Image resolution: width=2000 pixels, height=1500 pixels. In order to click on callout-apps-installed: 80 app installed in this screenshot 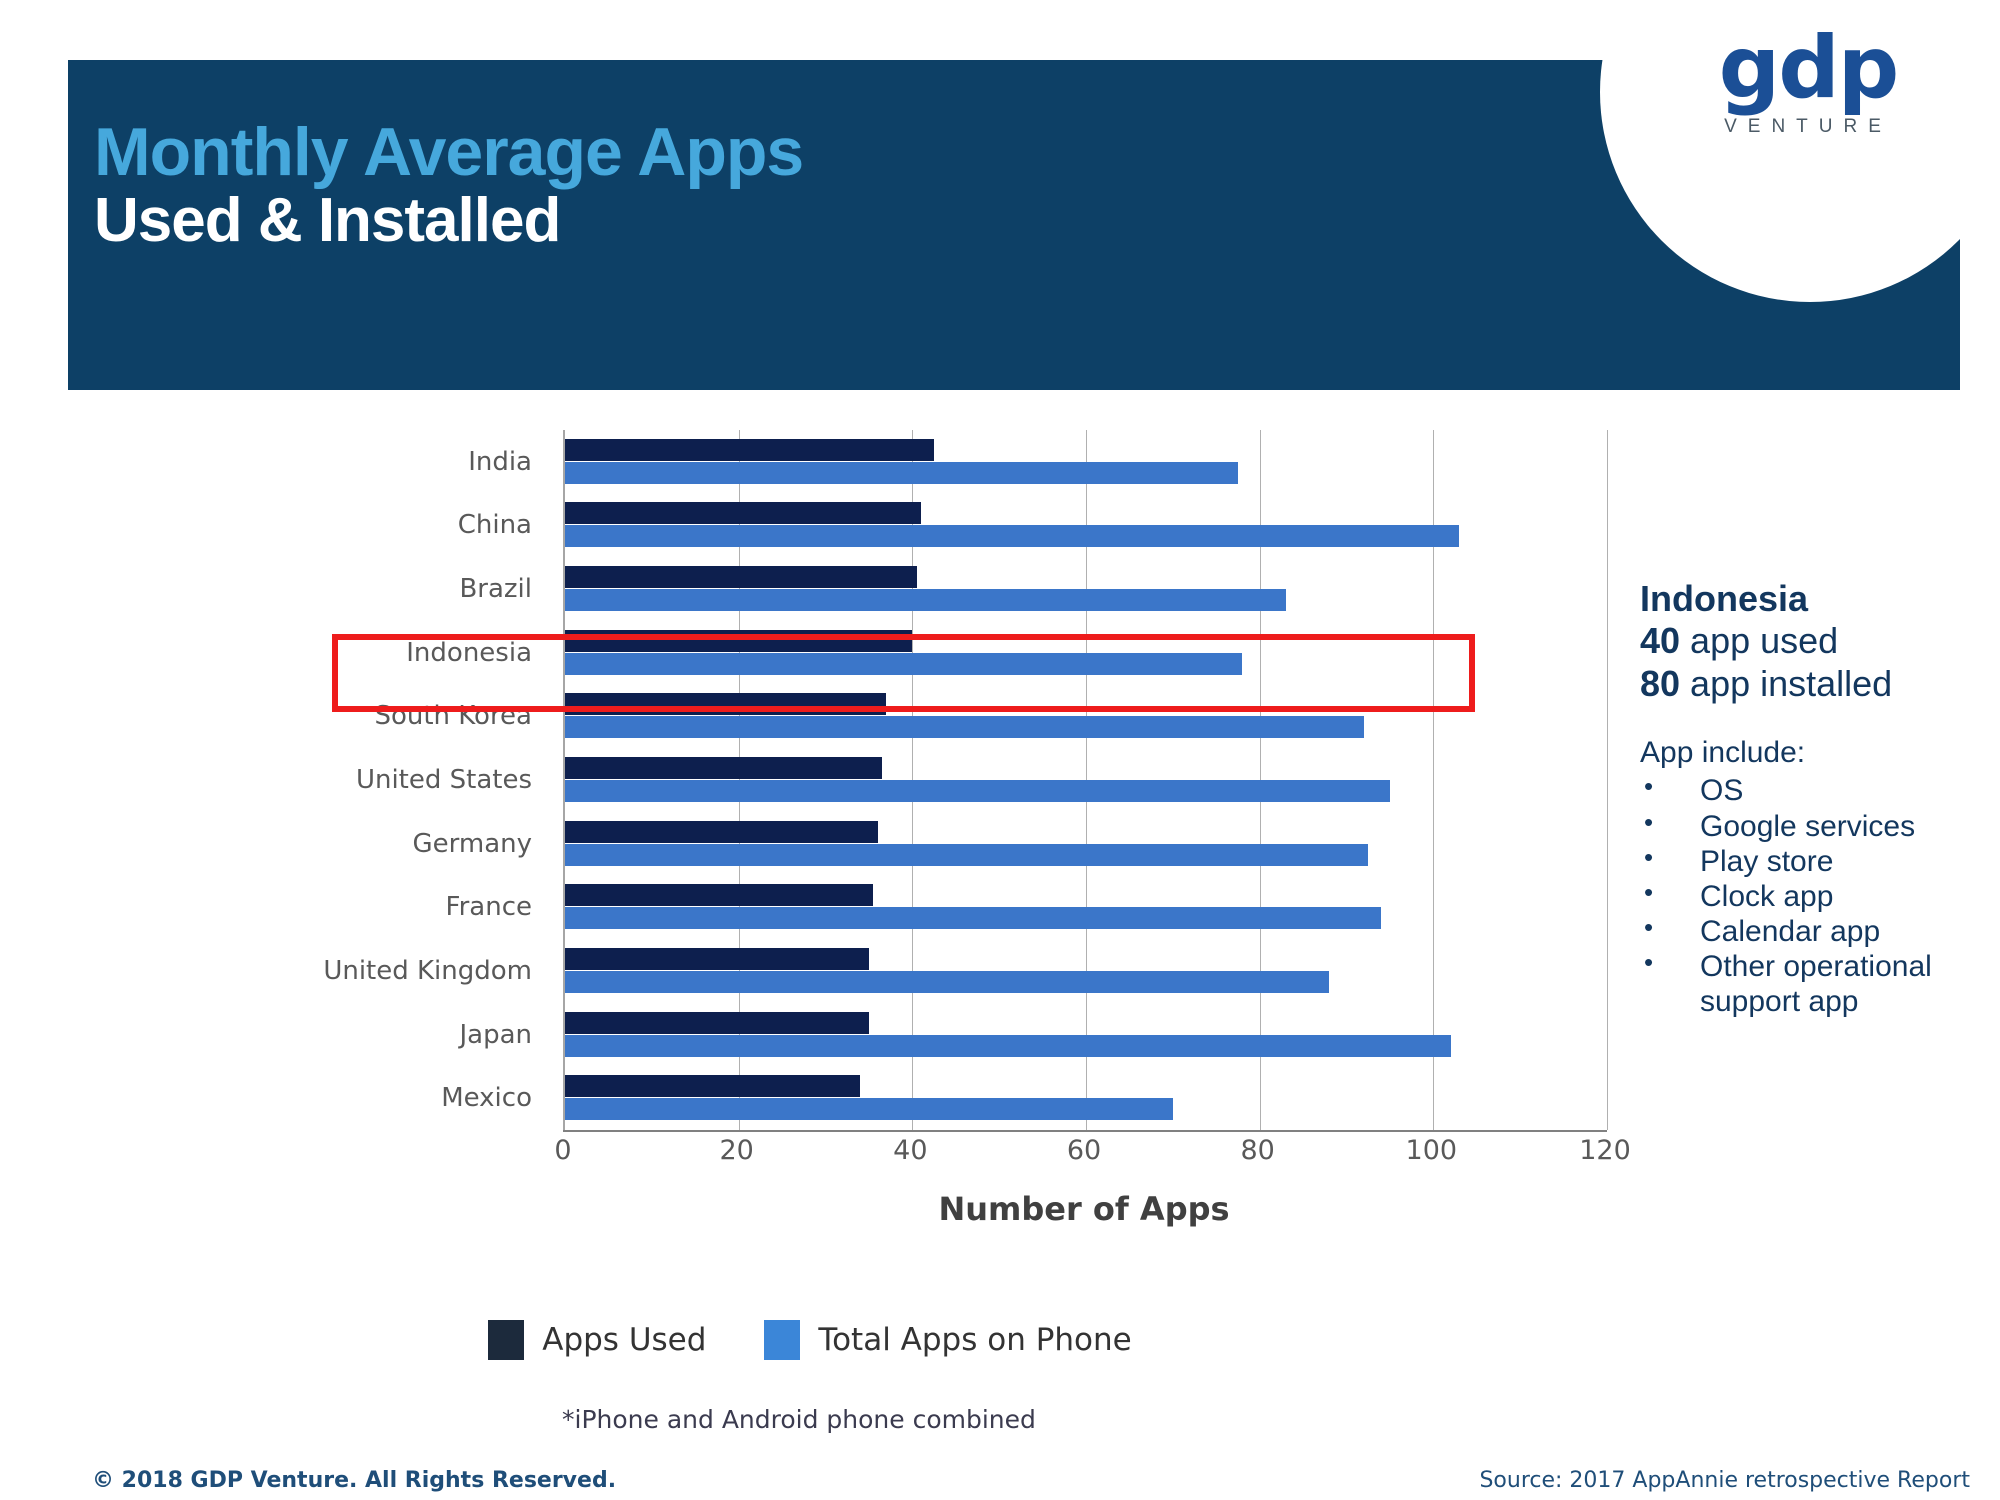, I will do `click(1815, 684)`.